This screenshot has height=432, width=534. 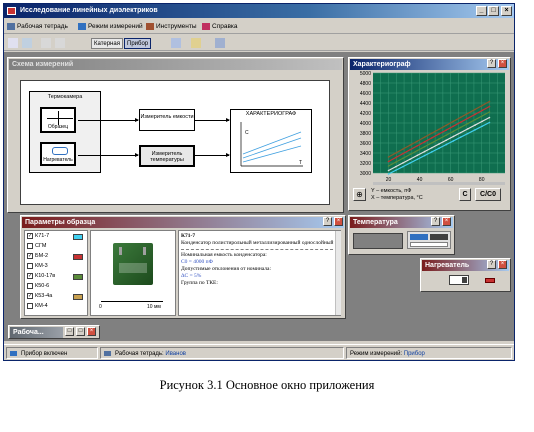 I want to click on eye-icon, so click(x=46, y=43).